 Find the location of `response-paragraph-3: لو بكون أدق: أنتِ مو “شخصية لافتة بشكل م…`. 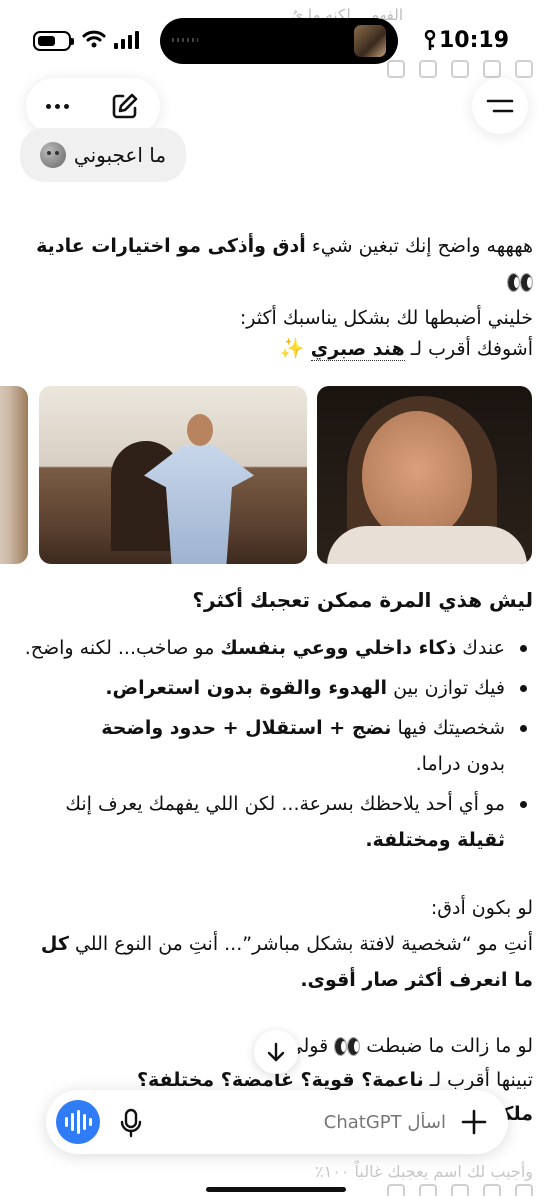

response-paragraph-3: لو بكون أدق: أنتِ مو “شخصية لافتة بشكل م… is located at coordinates (275, 944).